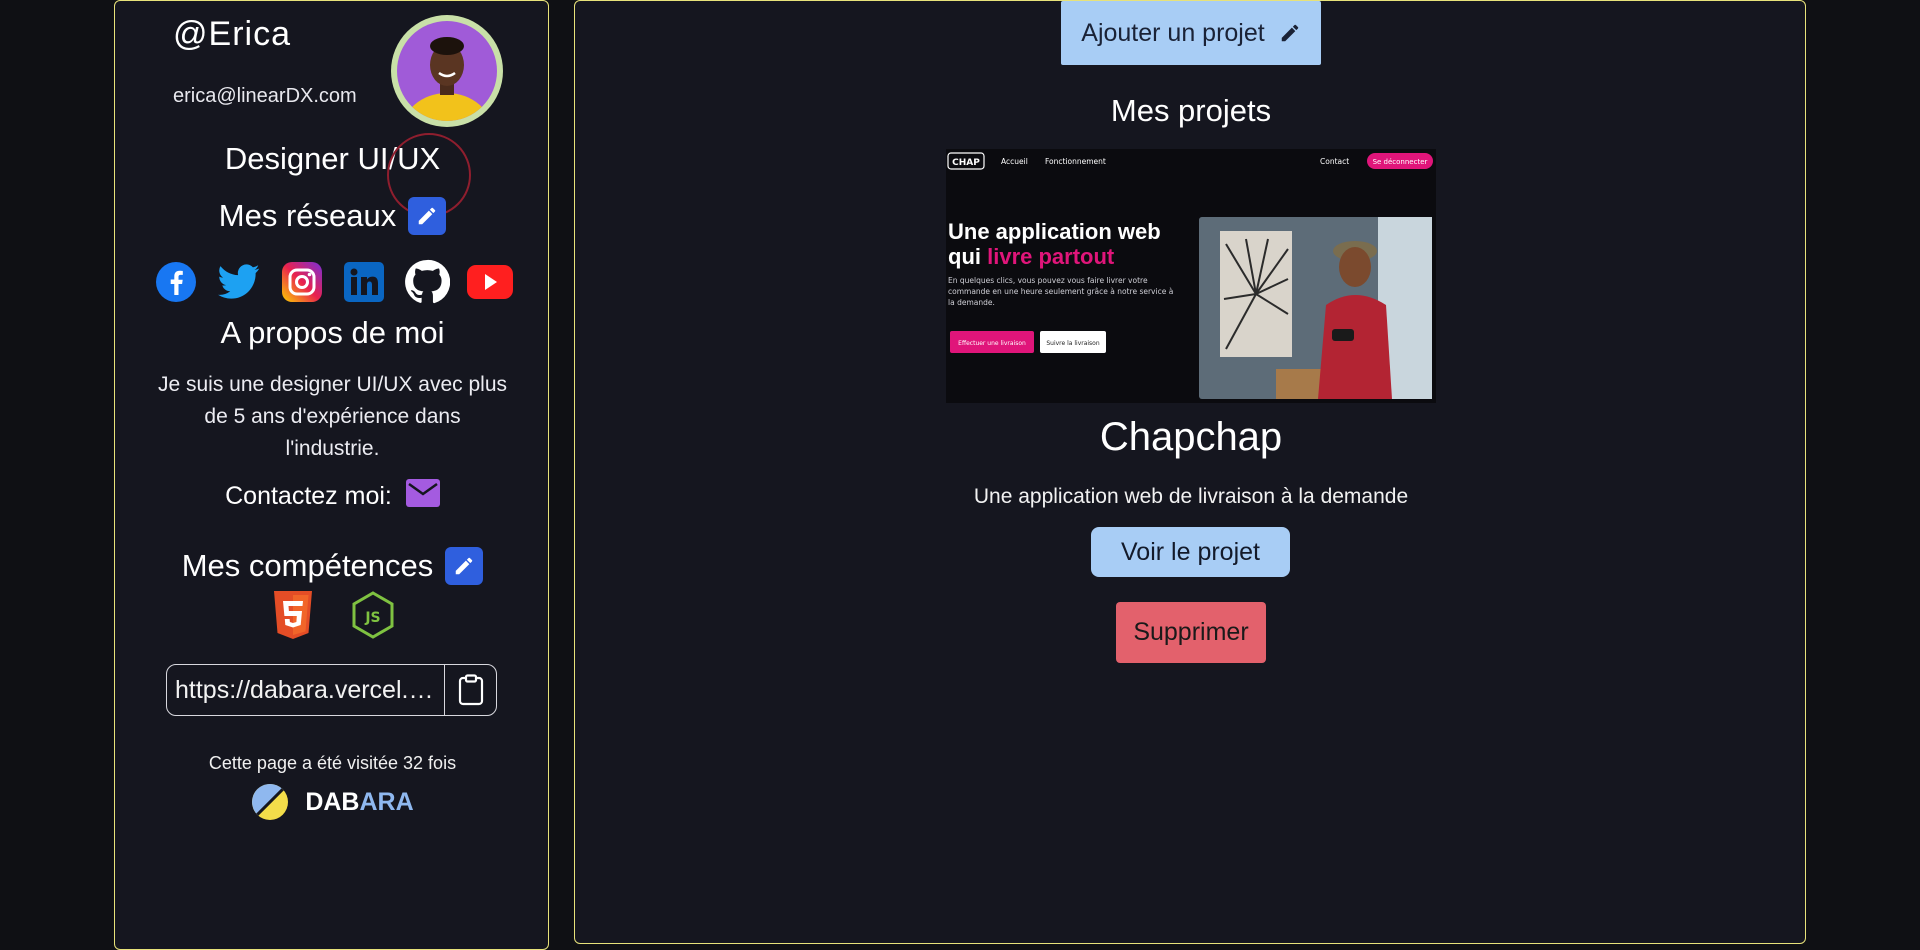 The image size is (1920, 950). I want to click on github-icon, so click(427, 282).